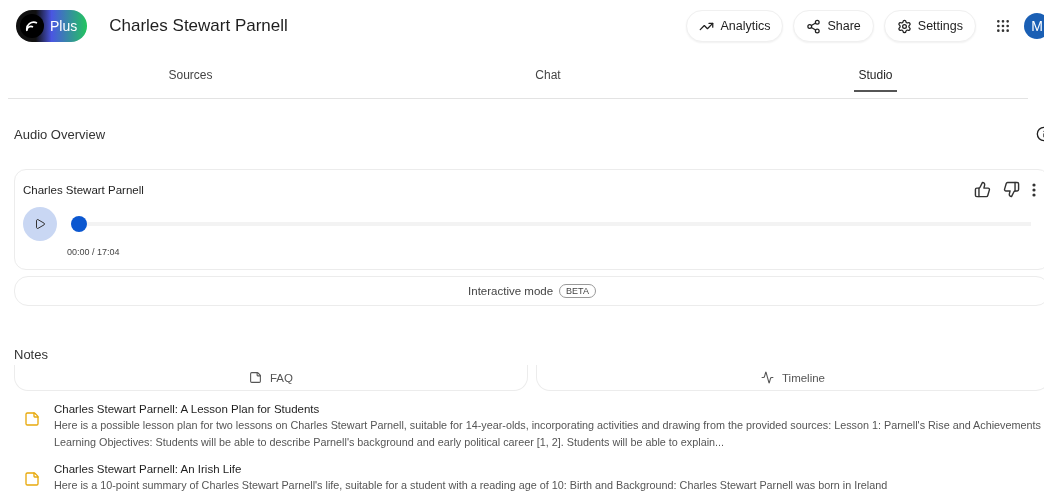 The image size is (1044, 504). Describe the element at coordinates (32, 26) in the screenshot. I see `logo-icon` at that location.